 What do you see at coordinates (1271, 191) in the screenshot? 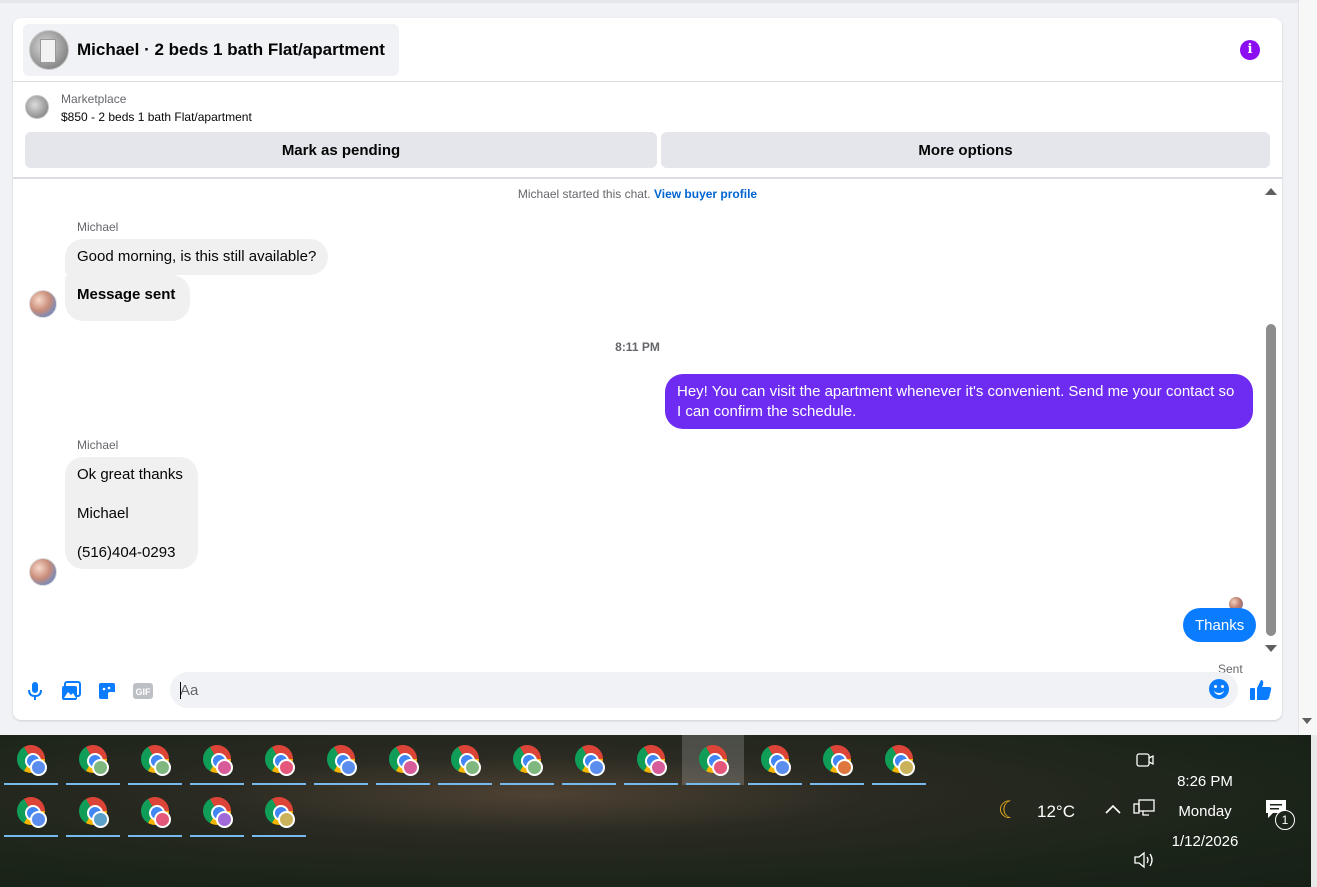
I see `scroll-up-arrow` at bounding box center [1271, 191].